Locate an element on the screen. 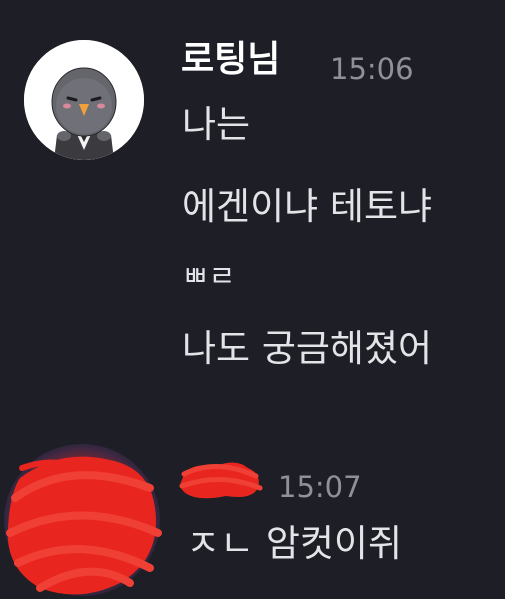 This screenshot has width=510, height=602. sender-name: 로팅님 is located at coordinates (230, 60).